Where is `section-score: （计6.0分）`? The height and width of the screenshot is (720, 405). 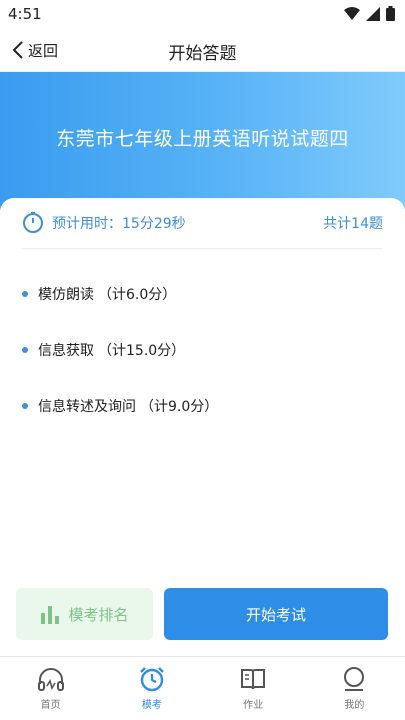 section-score: （计6.0分） is located at coordinates (137, 295).